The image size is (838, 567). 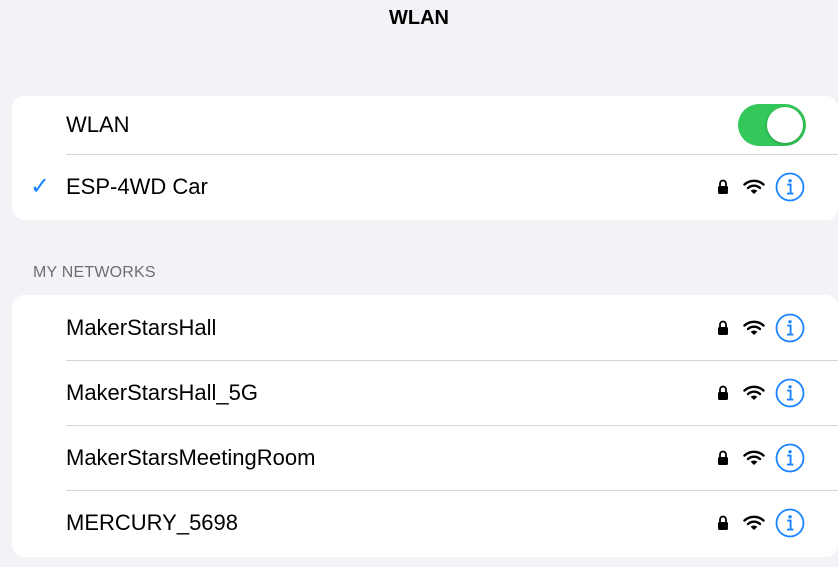 What do you see at coordinates (40, 186) in the screenshot?
I see `checkmark-icon: ✓` at bounding box center [40, 186].